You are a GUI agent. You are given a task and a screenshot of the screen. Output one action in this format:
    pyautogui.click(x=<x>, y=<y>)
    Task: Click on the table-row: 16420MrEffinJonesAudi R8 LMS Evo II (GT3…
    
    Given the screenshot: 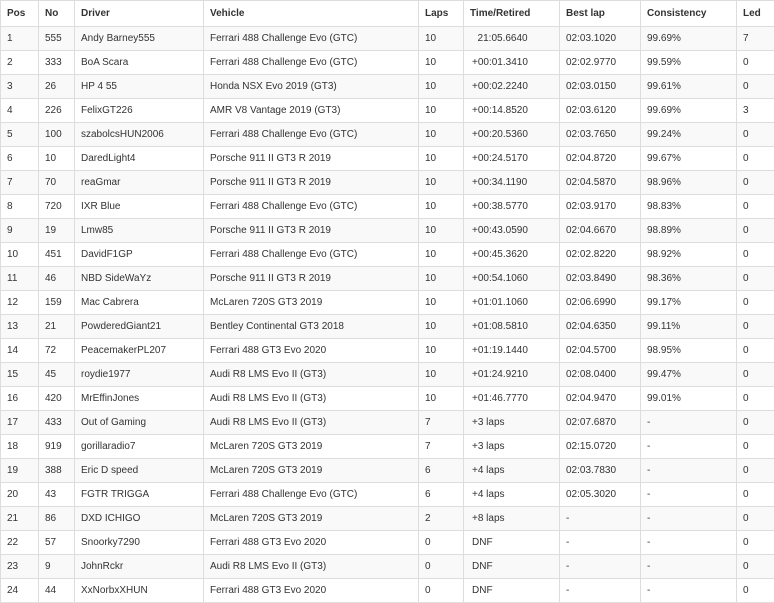 What is the action you would take?
    pyautogui.click(x=387, y=399)
    